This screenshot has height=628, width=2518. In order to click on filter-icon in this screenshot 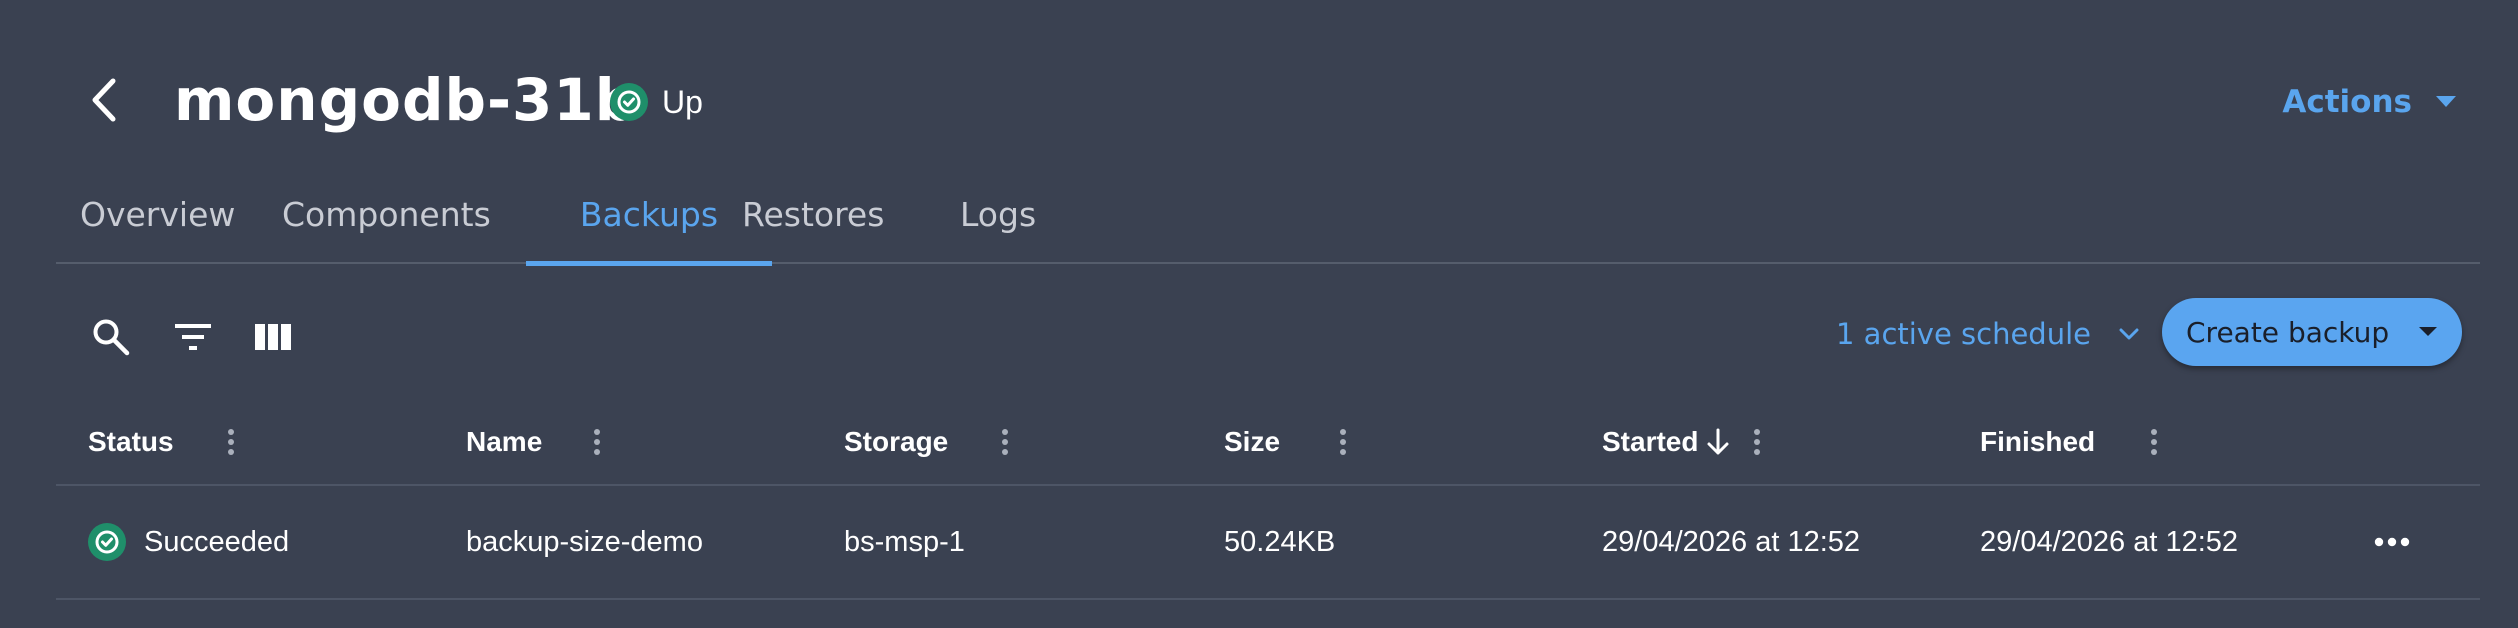, I will do `click(193, 337)`.